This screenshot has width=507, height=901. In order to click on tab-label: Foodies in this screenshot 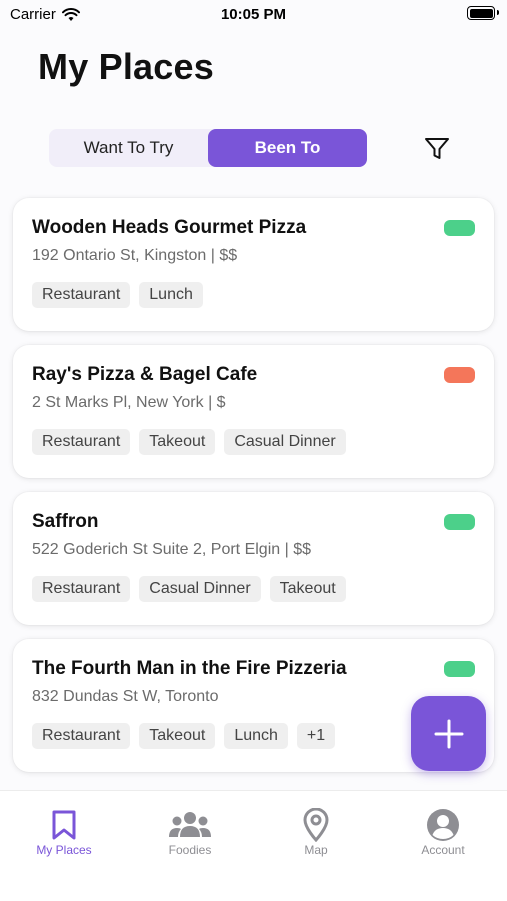, I will do `click(190, 850)`.